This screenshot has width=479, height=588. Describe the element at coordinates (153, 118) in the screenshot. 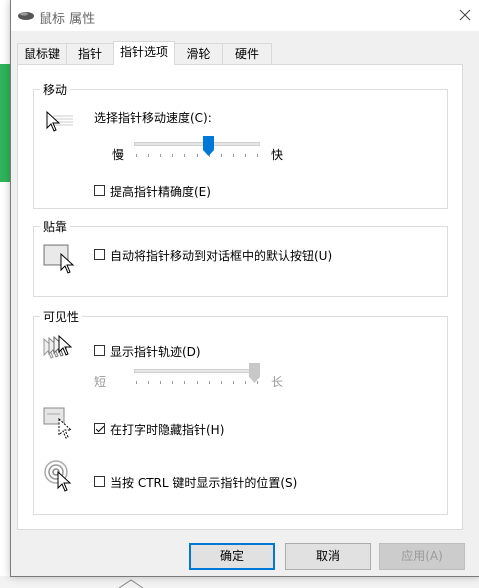

I see `speed-label: 选择指针移动速度(C):` at that location.